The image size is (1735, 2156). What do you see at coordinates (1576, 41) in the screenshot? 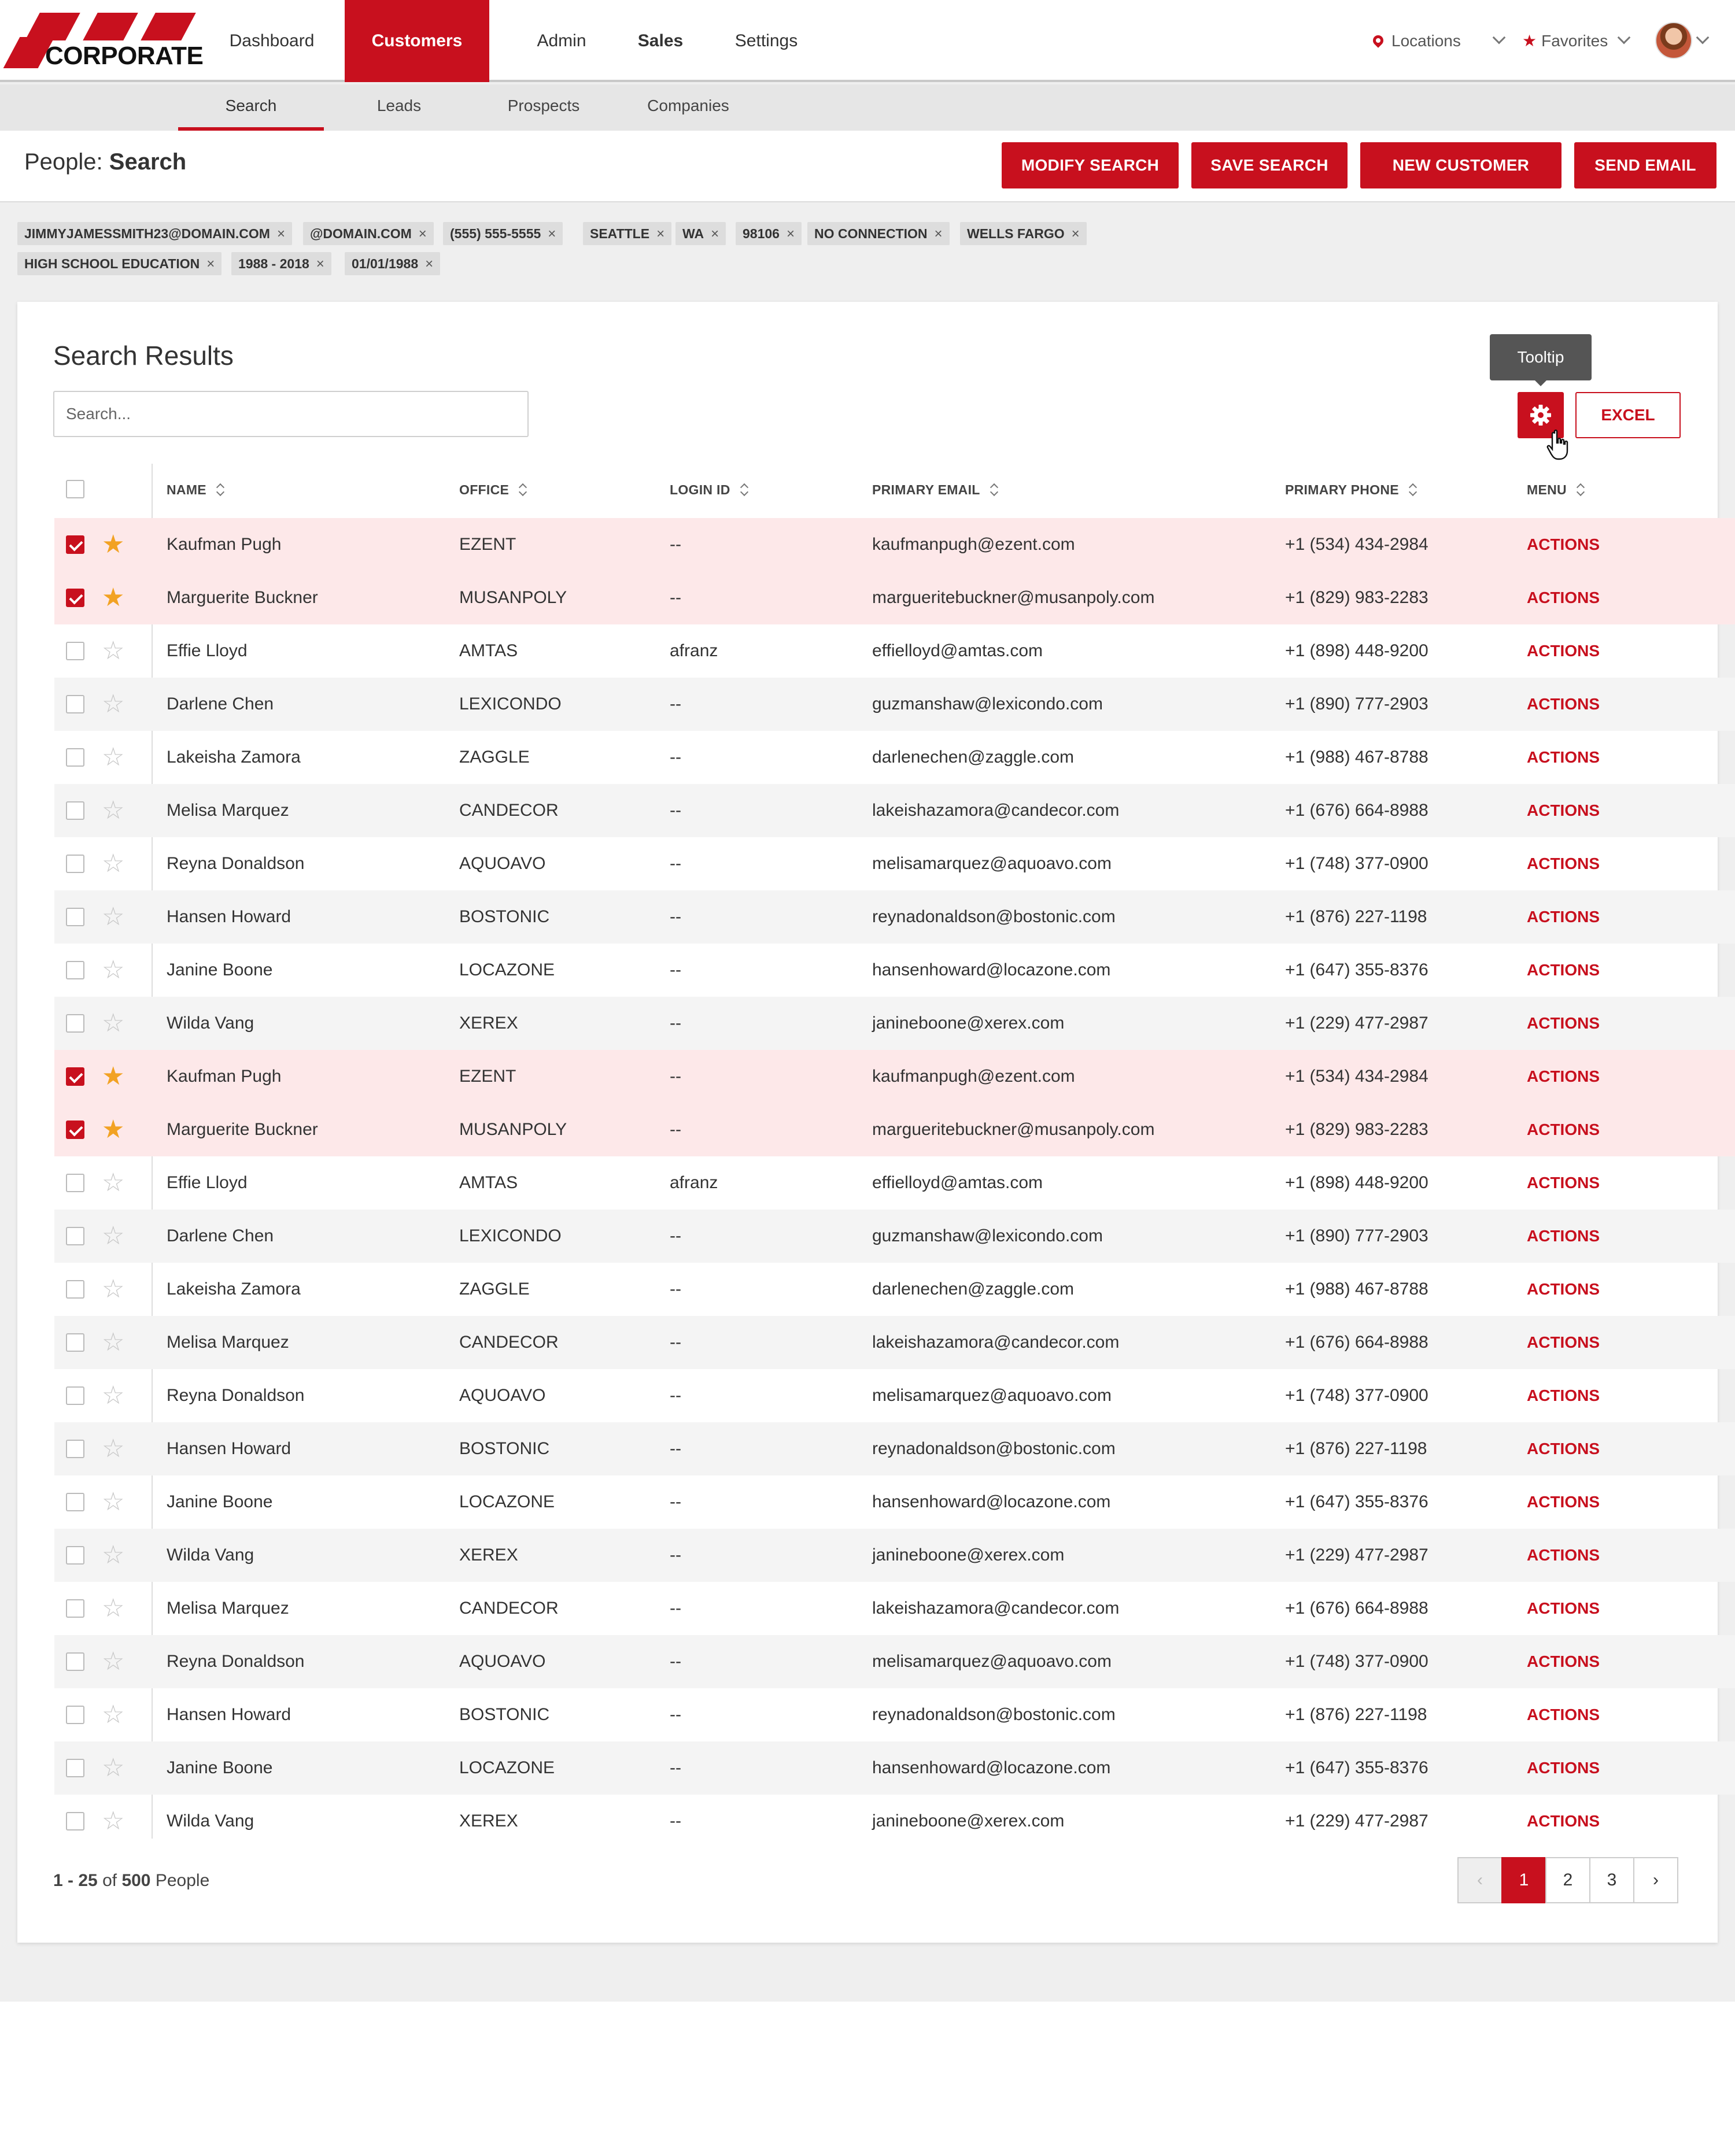
I see `favorites-dropdown: ★ Favorites` at bounding box center [1576, 41].